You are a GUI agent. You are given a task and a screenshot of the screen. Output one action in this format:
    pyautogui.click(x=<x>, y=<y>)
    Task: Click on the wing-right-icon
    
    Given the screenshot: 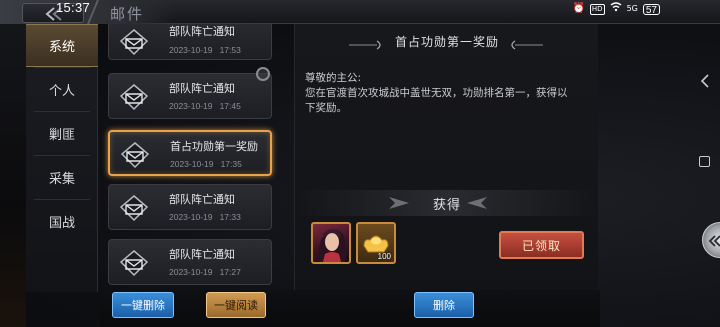 What is the action you would take?
    pyautogui.click(x=477, y=203)
    